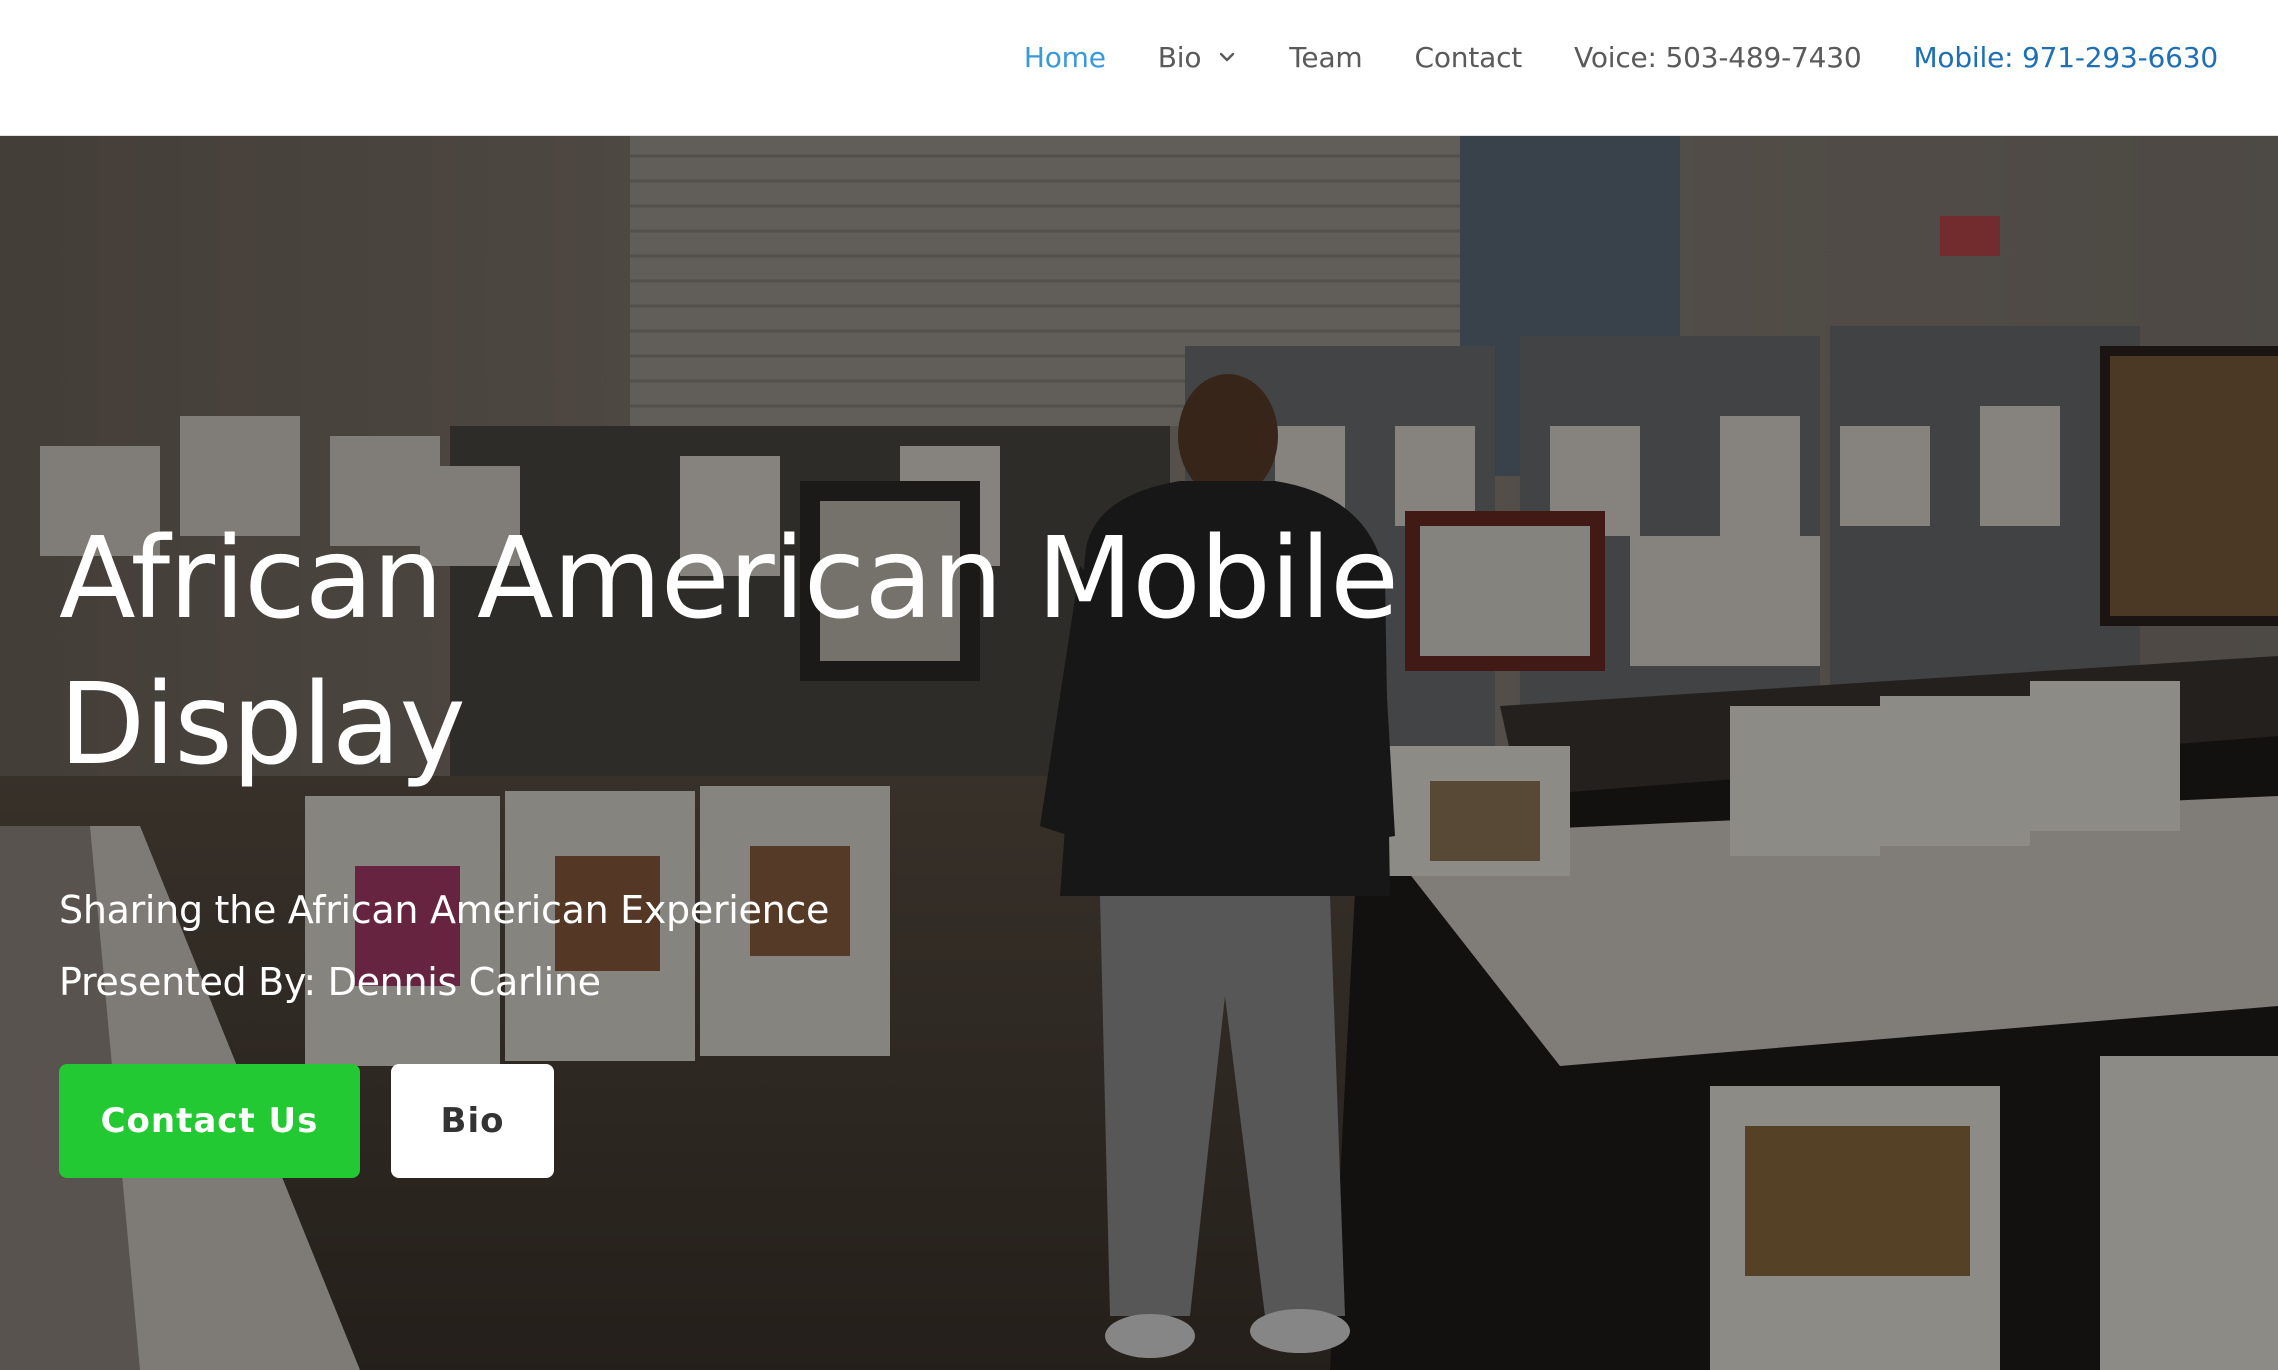  Describe the element at coordinates (1718, 57) in the screenshot. I see `nav-voice-phone: Voice: 503-489-7430` at that location.